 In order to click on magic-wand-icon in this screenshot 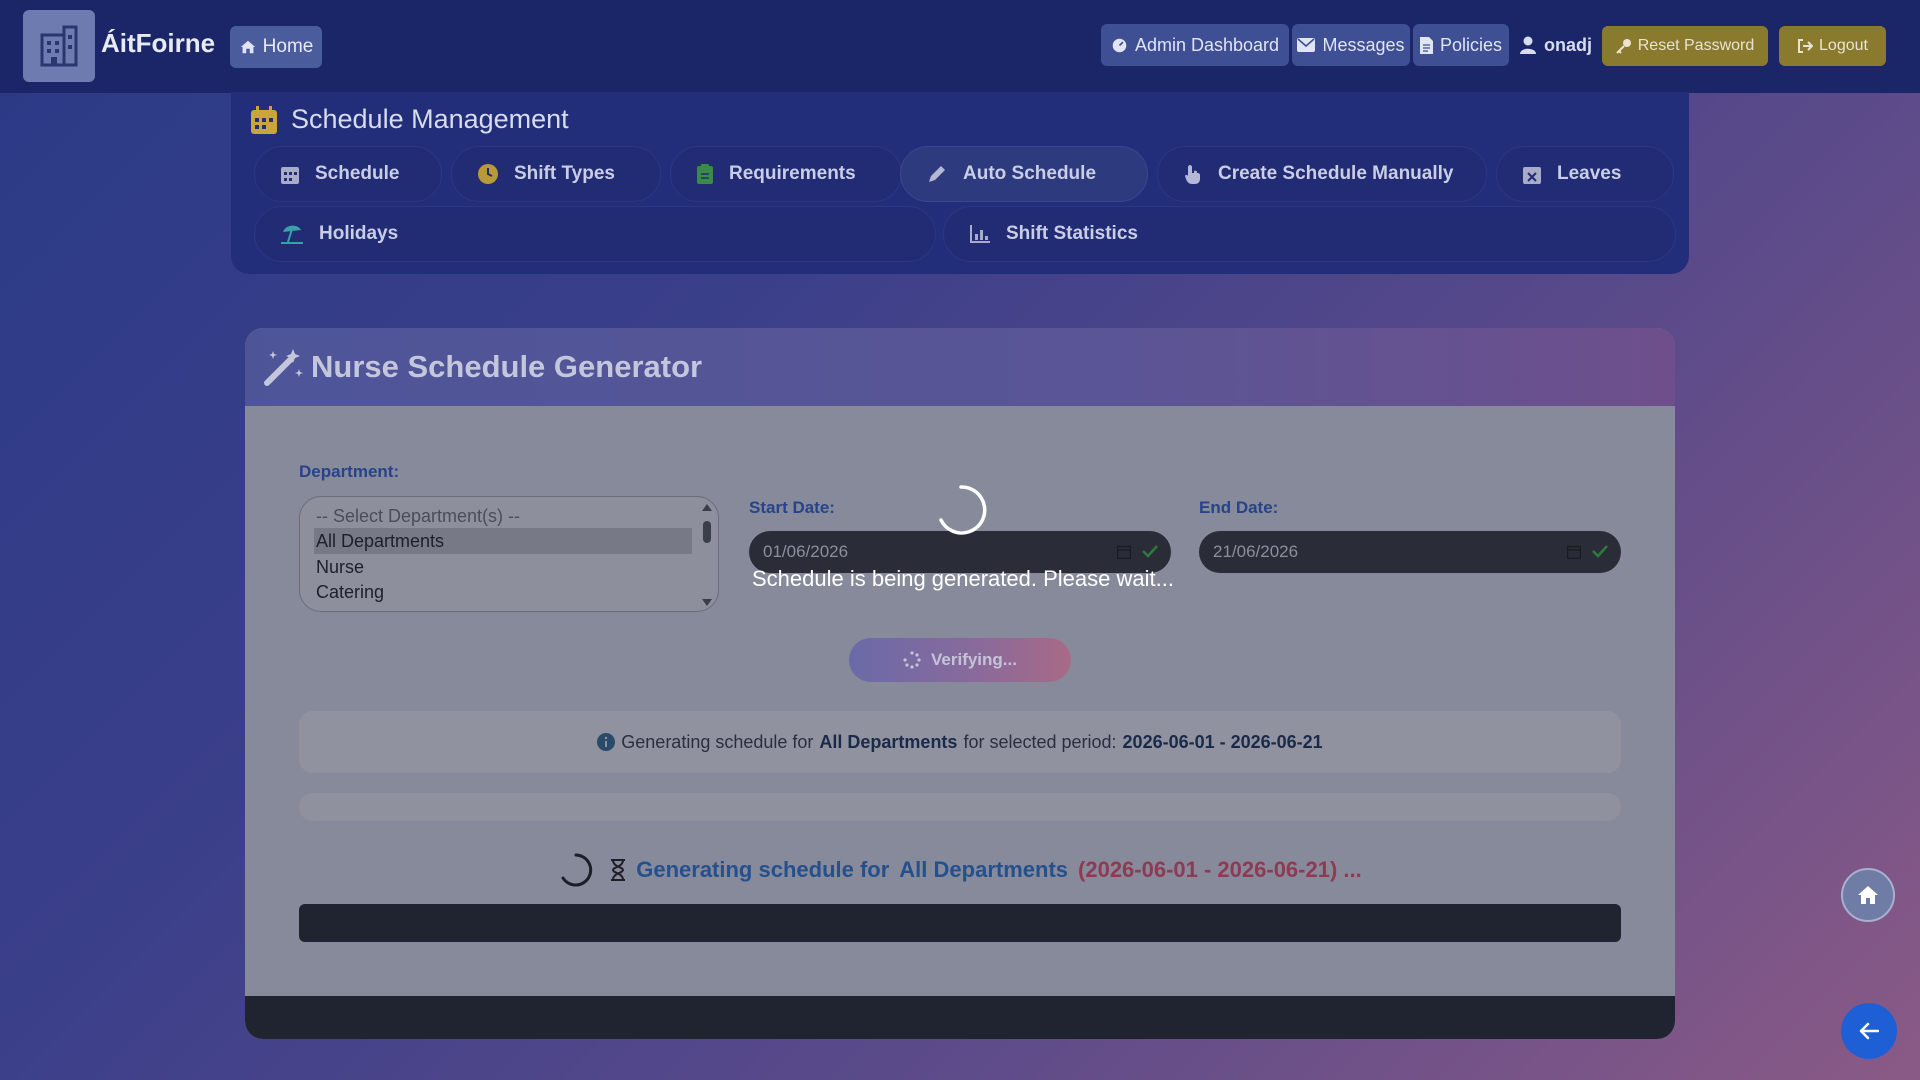, I will do `click(283, 367)`.